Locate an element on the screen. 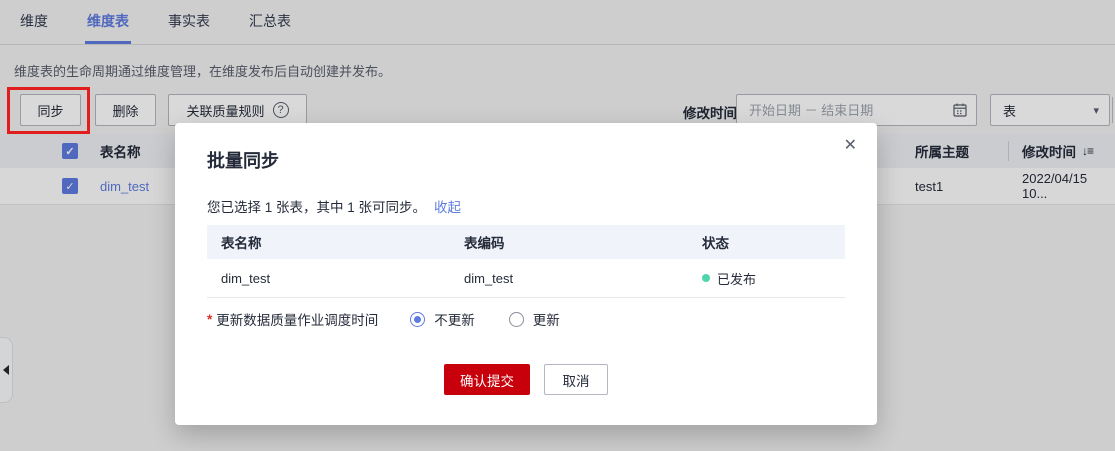  close-icon: ✕ is located at coordinates (850, 145).